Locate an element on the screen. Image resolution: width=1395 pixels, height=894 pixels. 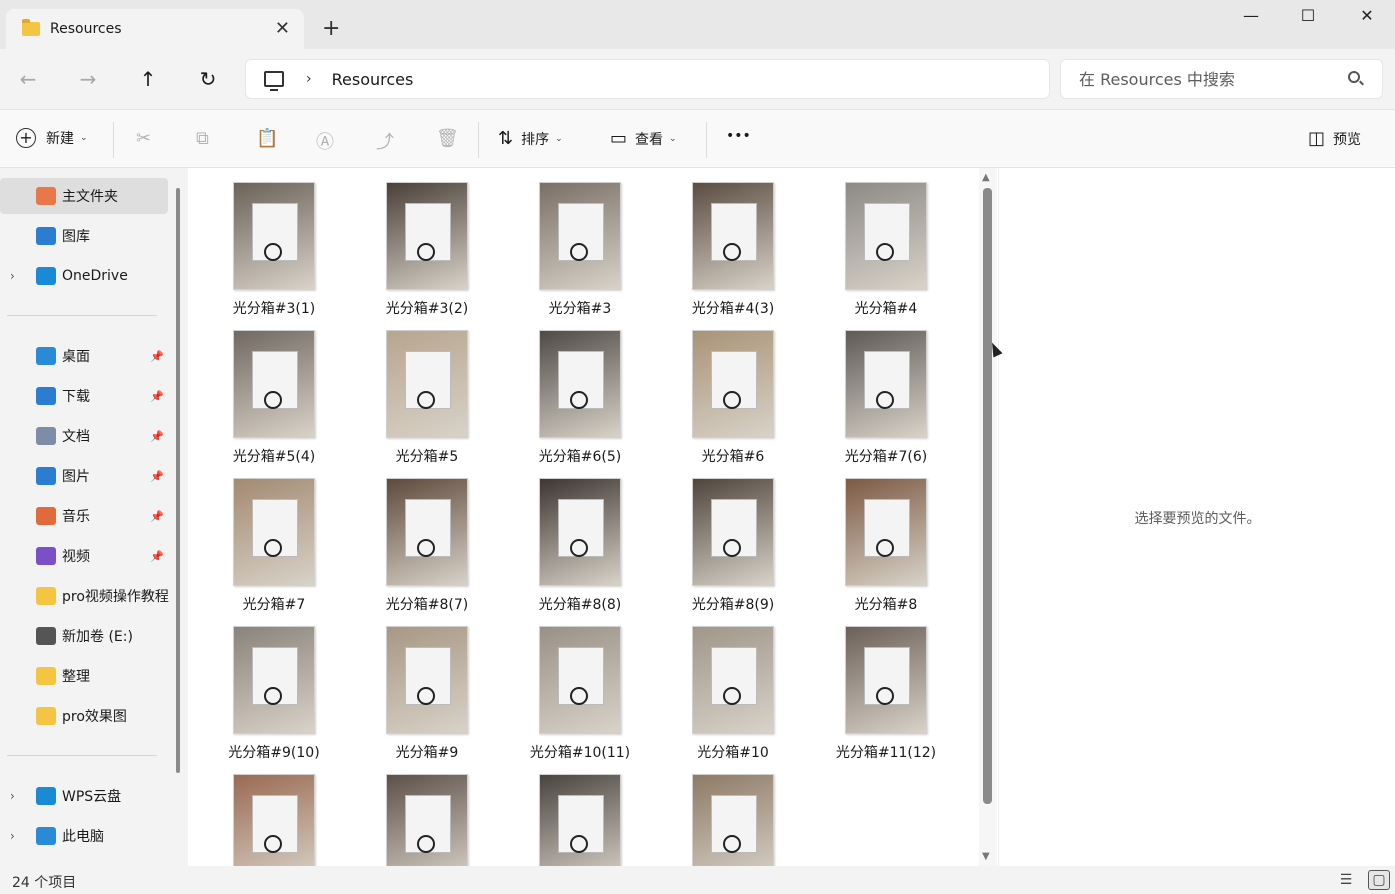
sidebar-item-label: 整理 is located at coordinates (76, 677).